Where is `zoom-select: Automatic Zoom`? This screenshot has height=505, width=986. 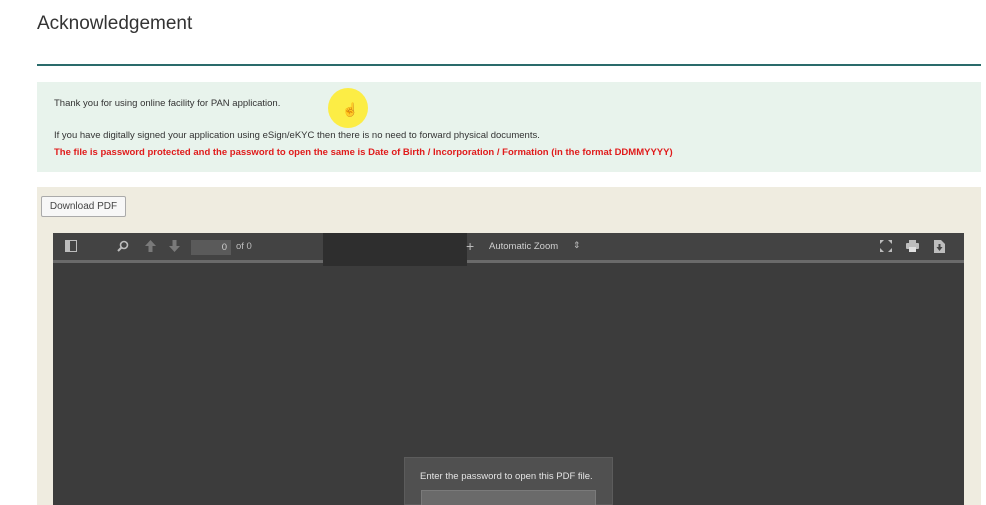 zoom-select: Automatic Zoom is located at coordinates (523, 246).